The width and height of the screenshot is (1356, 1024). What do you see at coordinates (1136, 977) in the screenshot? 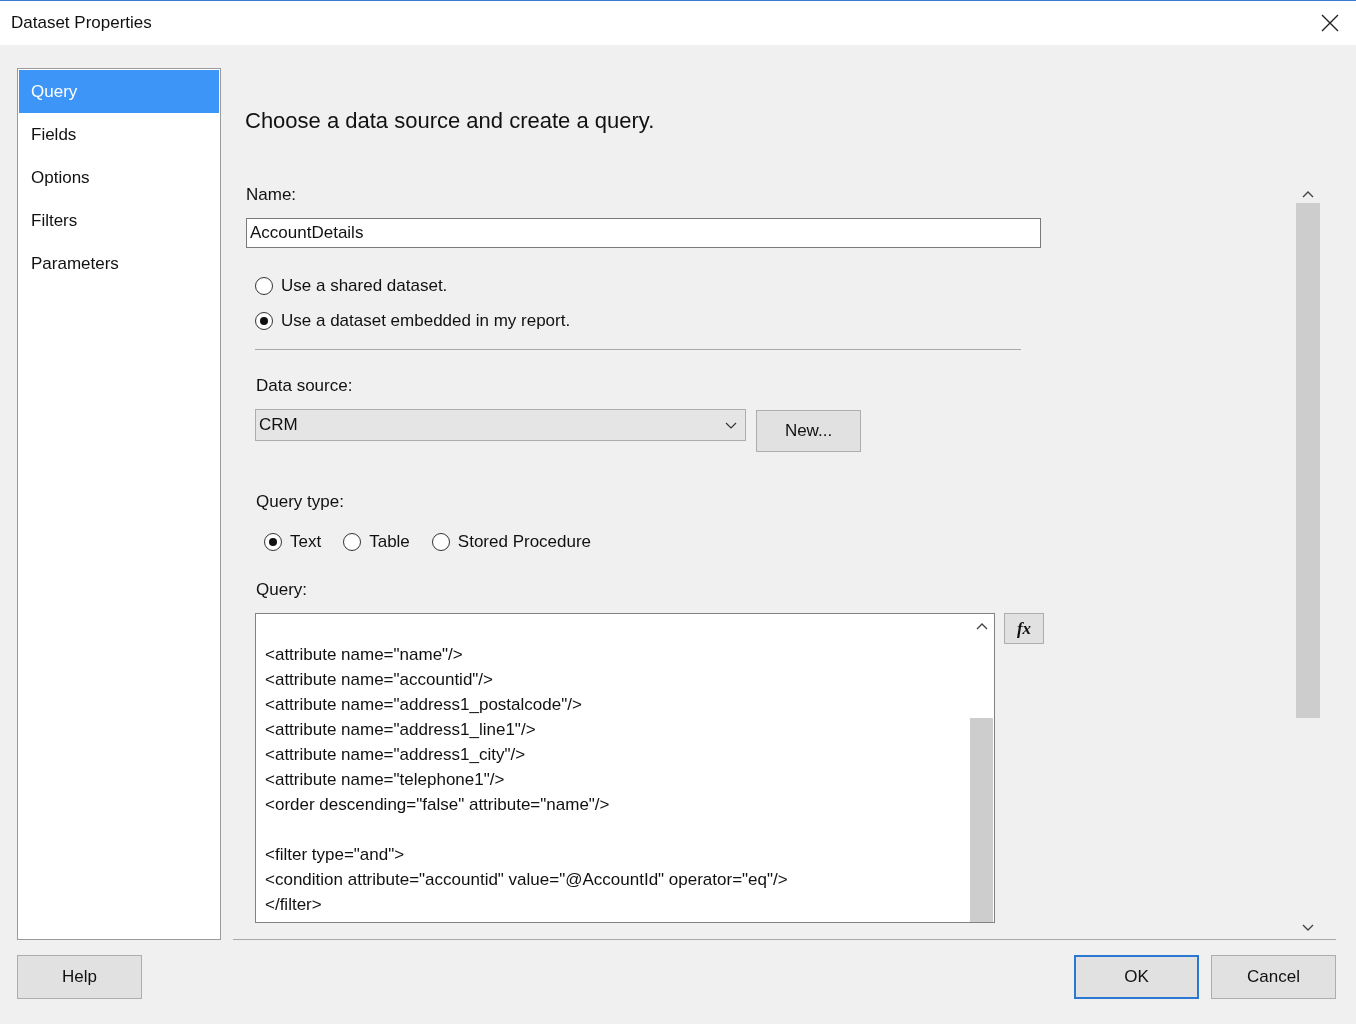
I see `ok-button: OK` at bounding box center [1136, 977].